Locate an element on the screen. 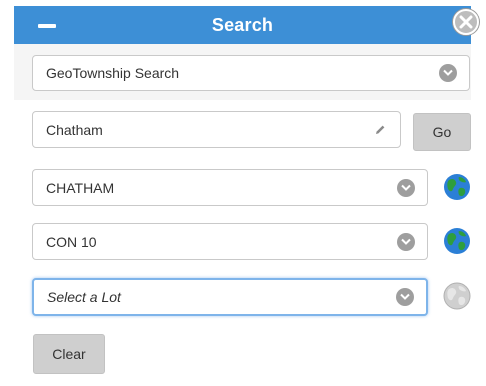 The height and width of the screenshot is (386, 486). clear-button: Clear is located at coordinates (69, 354).